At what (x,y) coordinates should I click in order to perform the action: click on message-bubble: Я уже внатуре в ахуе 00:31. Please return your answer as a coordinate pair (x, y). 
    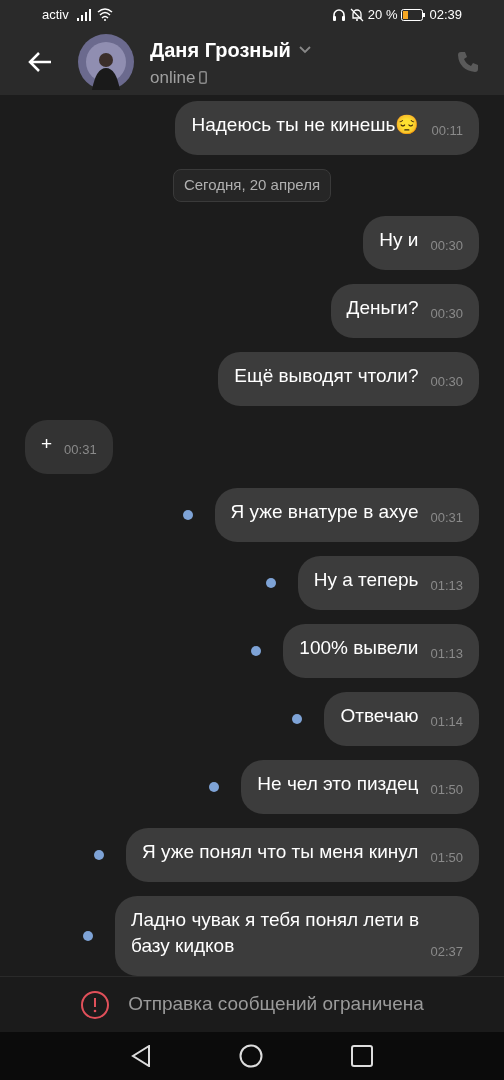
    Looking at the image, I should click on (346, 514).